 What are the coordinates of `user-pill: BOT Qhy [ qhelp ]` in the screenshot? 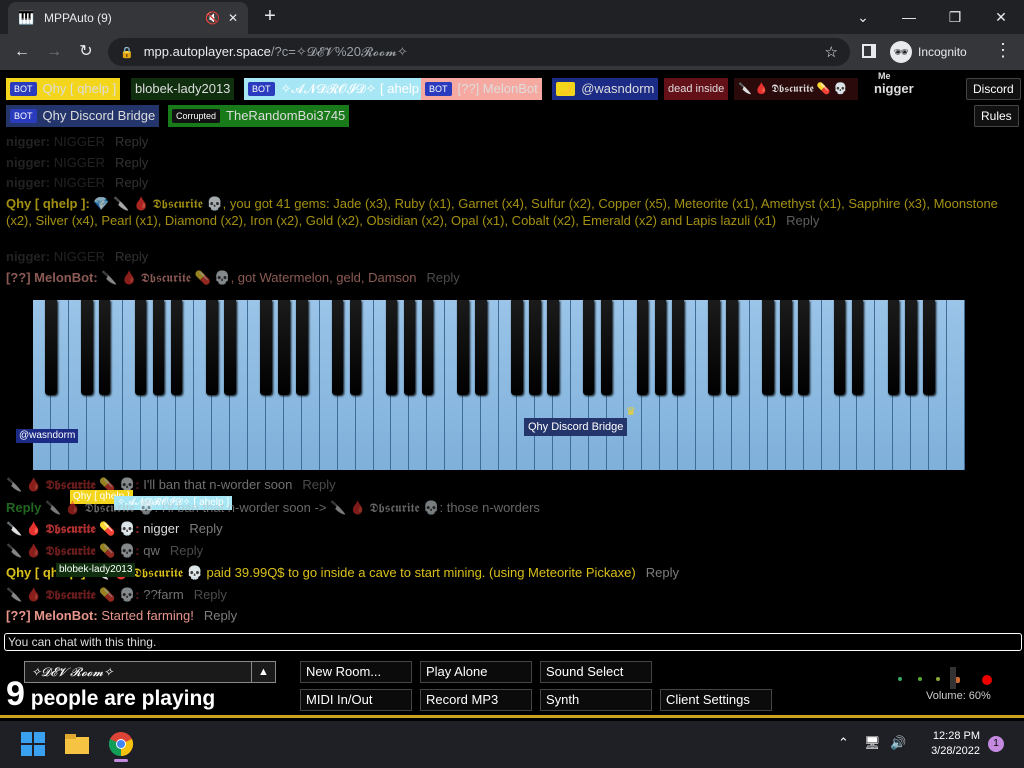 It's located at (63, 89).